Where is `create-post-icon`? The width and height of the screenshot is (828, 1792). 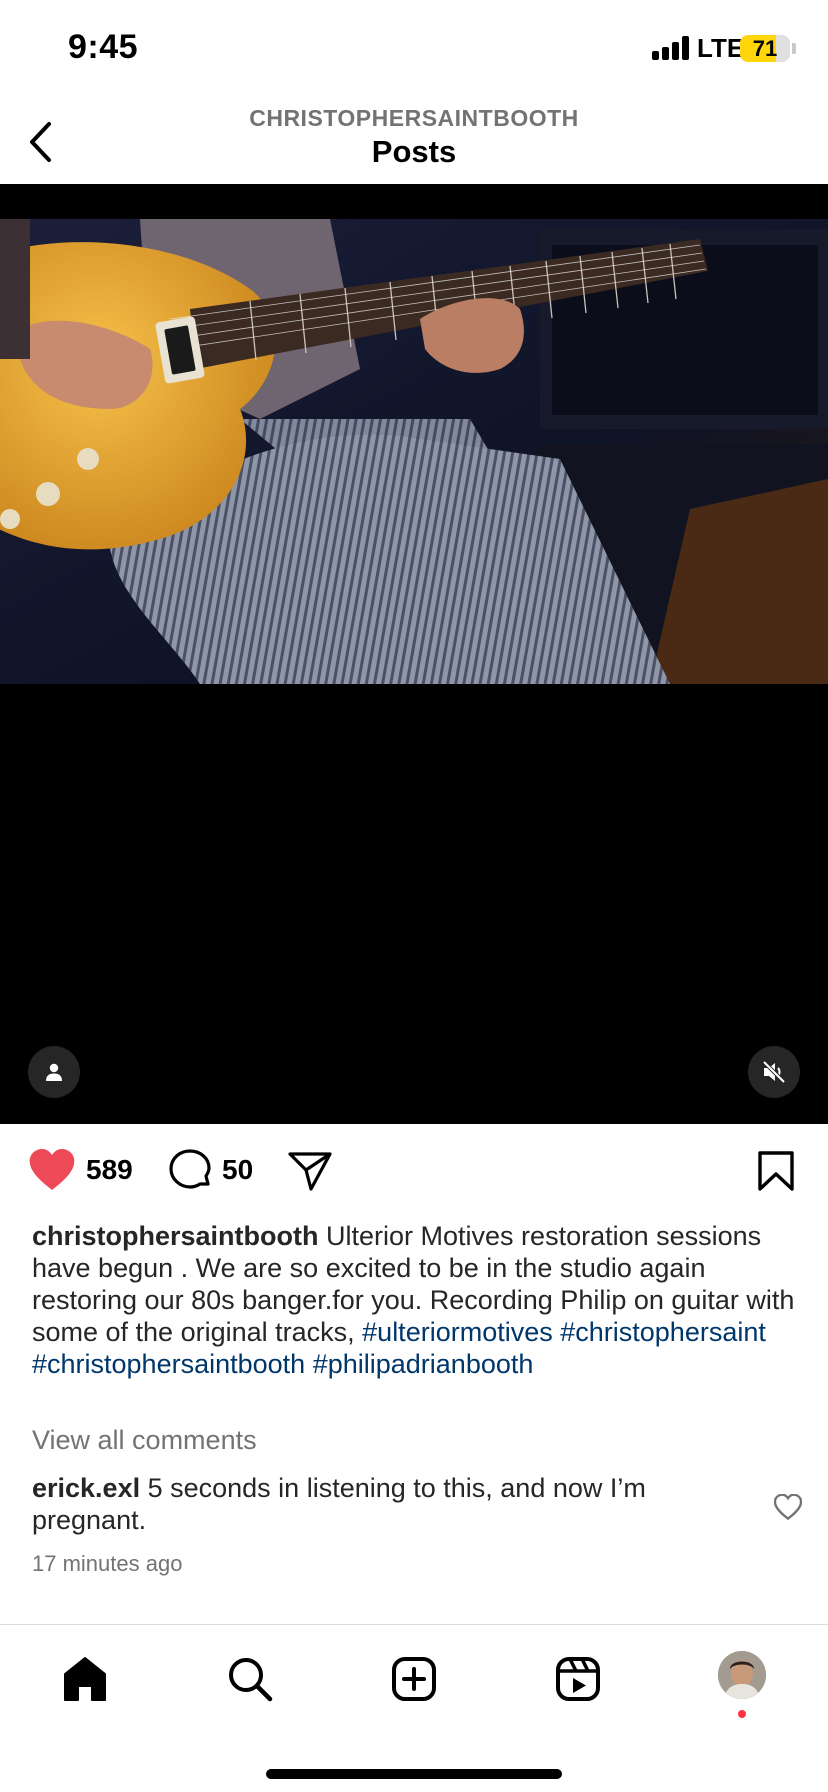 create-post-icon is located at coordinates (414, 1679).